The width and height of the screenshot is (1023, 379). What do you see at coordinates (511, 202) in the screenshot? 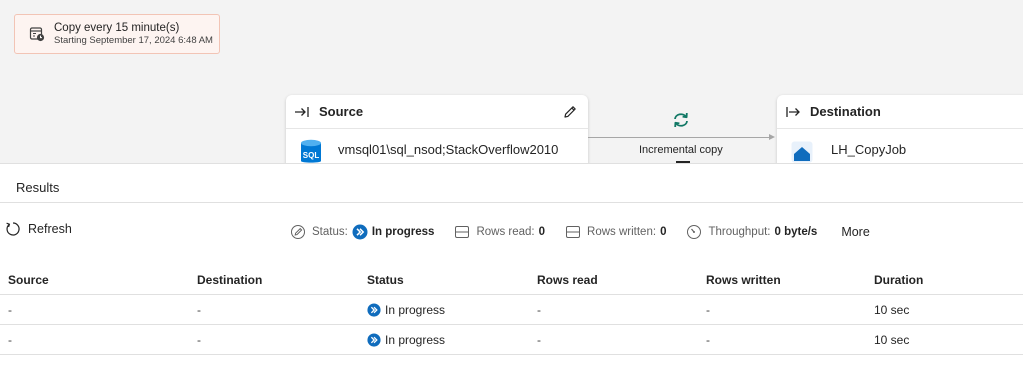
I see `tab-divider` at bounding box center [511, 202].